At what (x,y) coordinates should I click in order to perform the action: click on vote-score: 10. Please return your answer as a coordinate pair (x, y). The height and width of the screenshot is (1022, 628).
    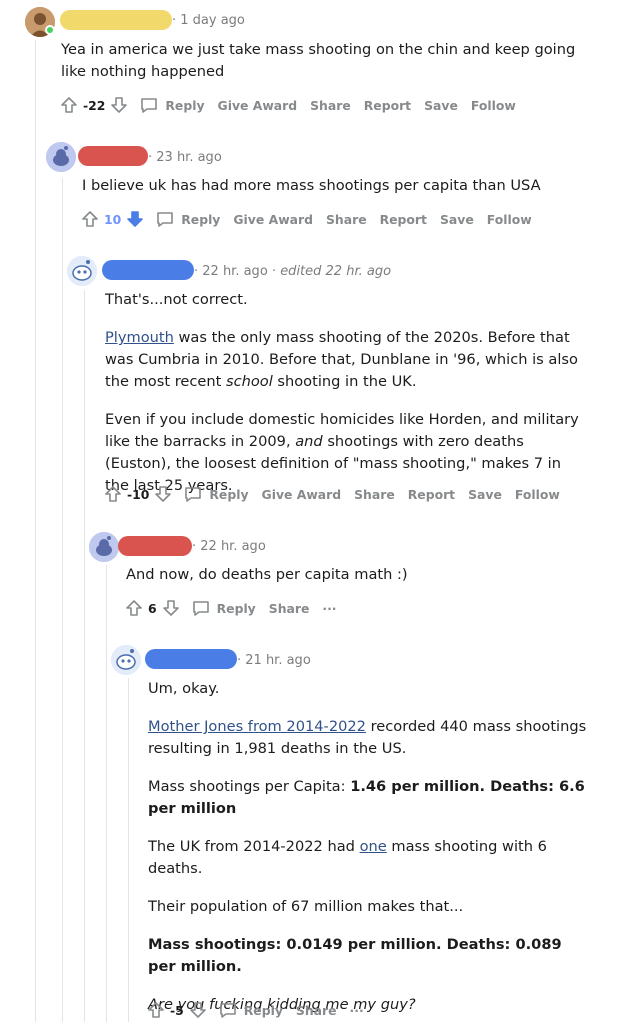
    Looking at the image, I should click on (113, 219).